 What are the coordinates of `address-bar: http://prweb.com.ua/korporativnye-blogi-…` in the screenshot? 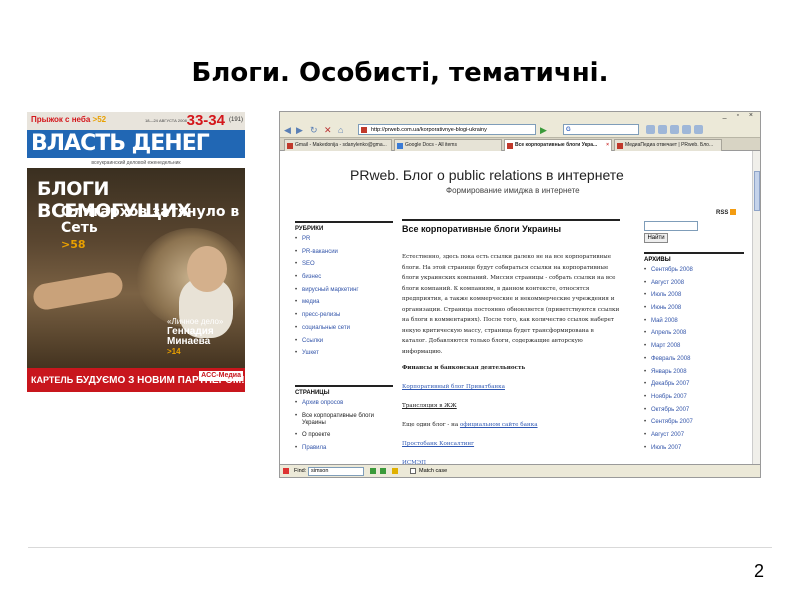 It's located at (447, 129).